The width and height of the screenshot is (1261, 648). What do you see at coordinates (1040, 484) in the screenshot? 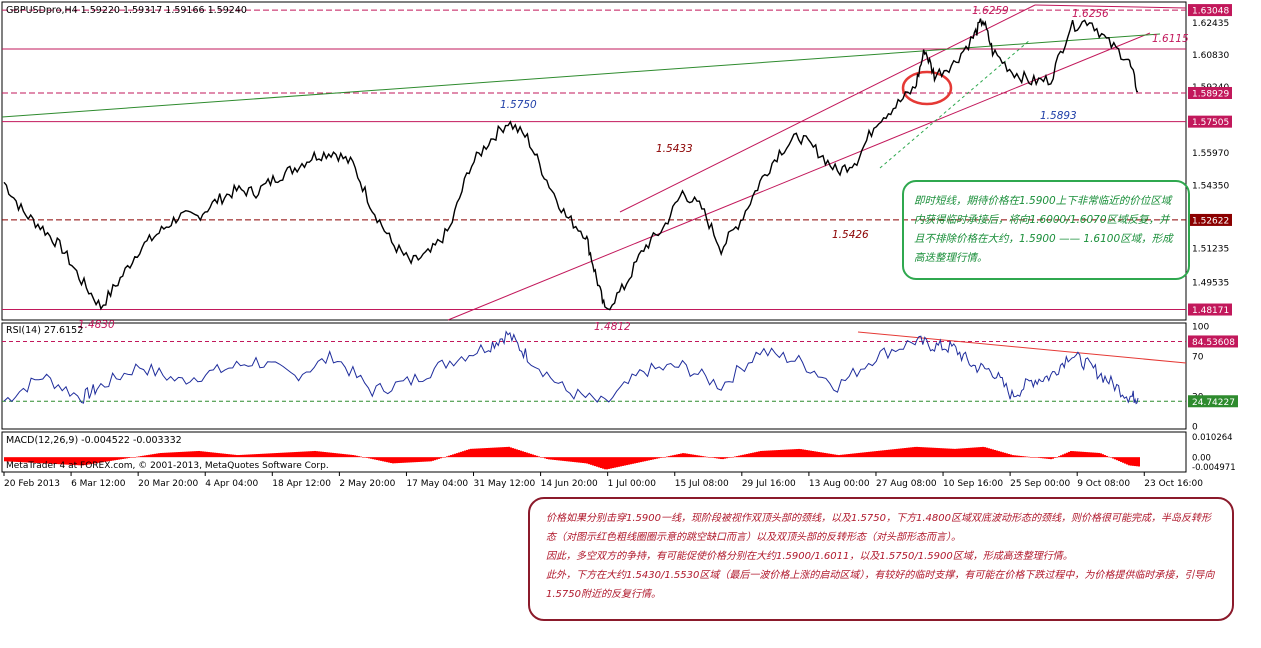
I see `x-tick-label: 25 Sep 00:00` at bounding box center [1040, 484].